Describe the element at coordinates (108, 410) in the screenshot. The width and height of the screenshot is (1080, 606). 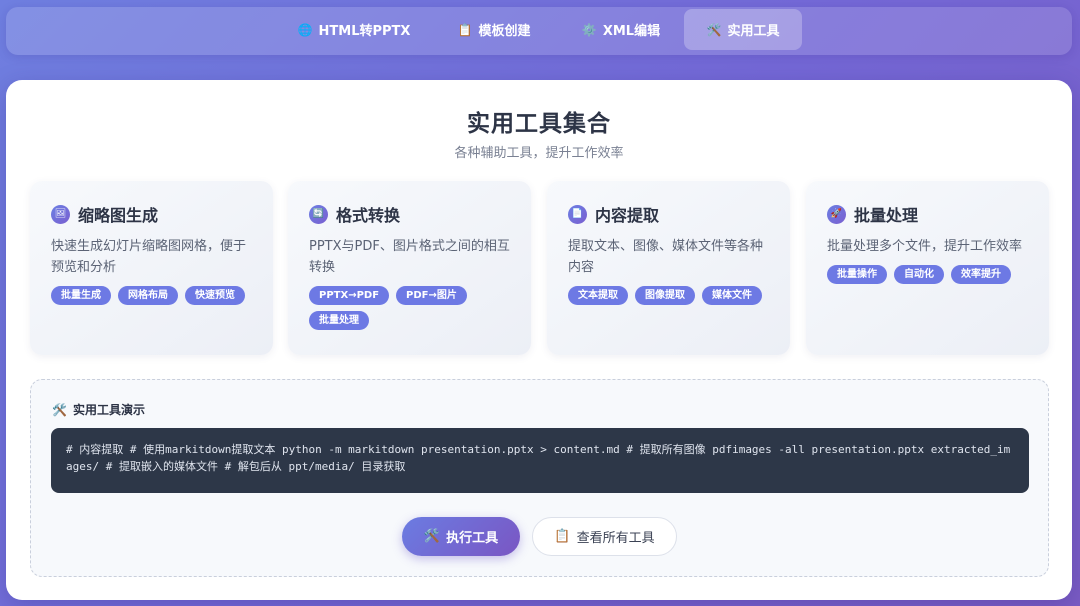
I see `demo-title-text: 实用工具演示` at that location.